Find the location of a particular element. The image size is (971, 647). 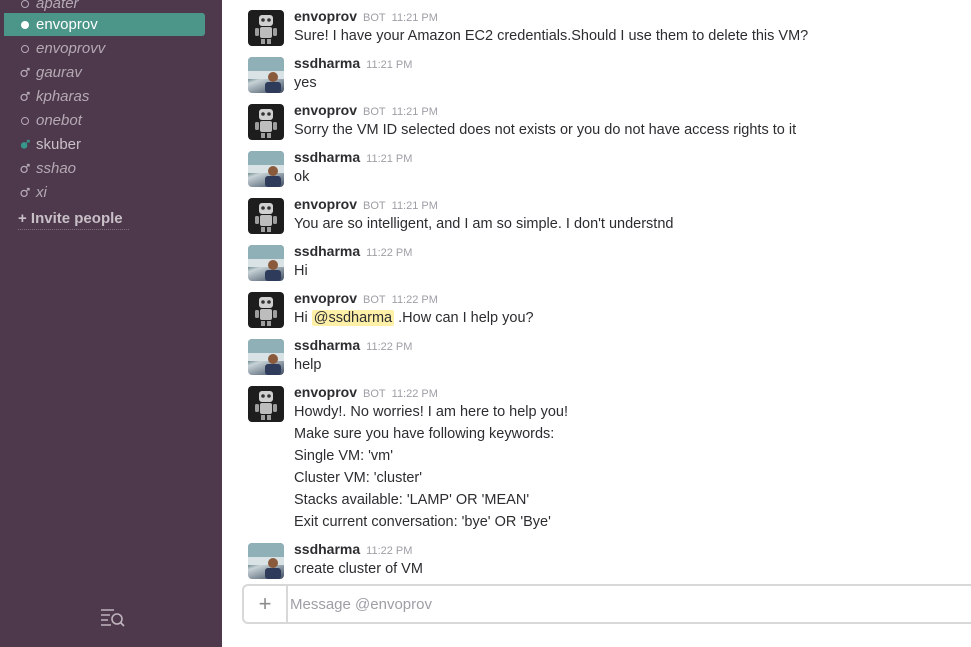

dm-item-kpharas: kpharas is located at coordinates (104, 96).